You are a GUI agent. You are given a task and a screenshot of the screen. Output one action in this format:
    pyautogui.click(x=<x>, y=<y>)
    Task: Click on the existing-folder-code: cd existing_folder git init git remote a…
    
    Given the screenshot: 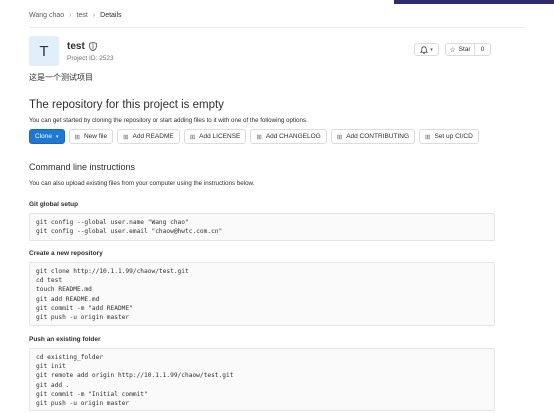 What is the action you would take?
    pyautogui.click(x=262, y=379)
    